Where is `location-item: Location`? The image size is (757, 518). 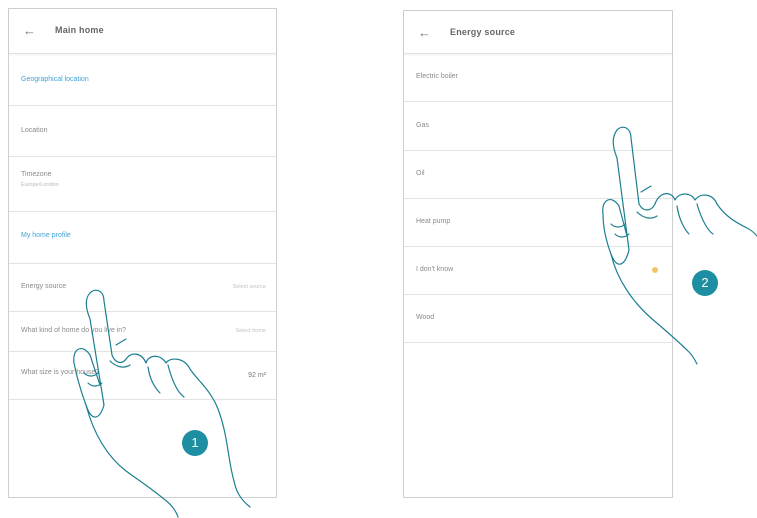 location-item: Location is located at coordinates (142, 131).